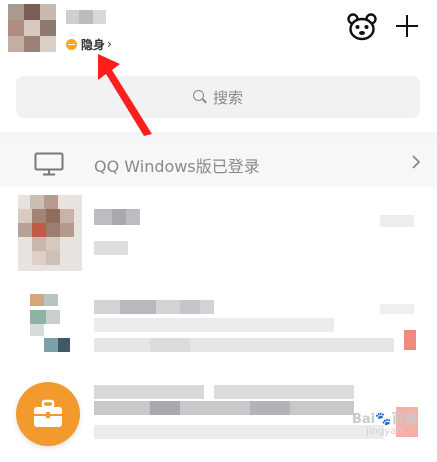  What do you see at coordinates (416, 162) in the screenshot?
I see `chevron-right-icon` at bounding box center [416, 162].